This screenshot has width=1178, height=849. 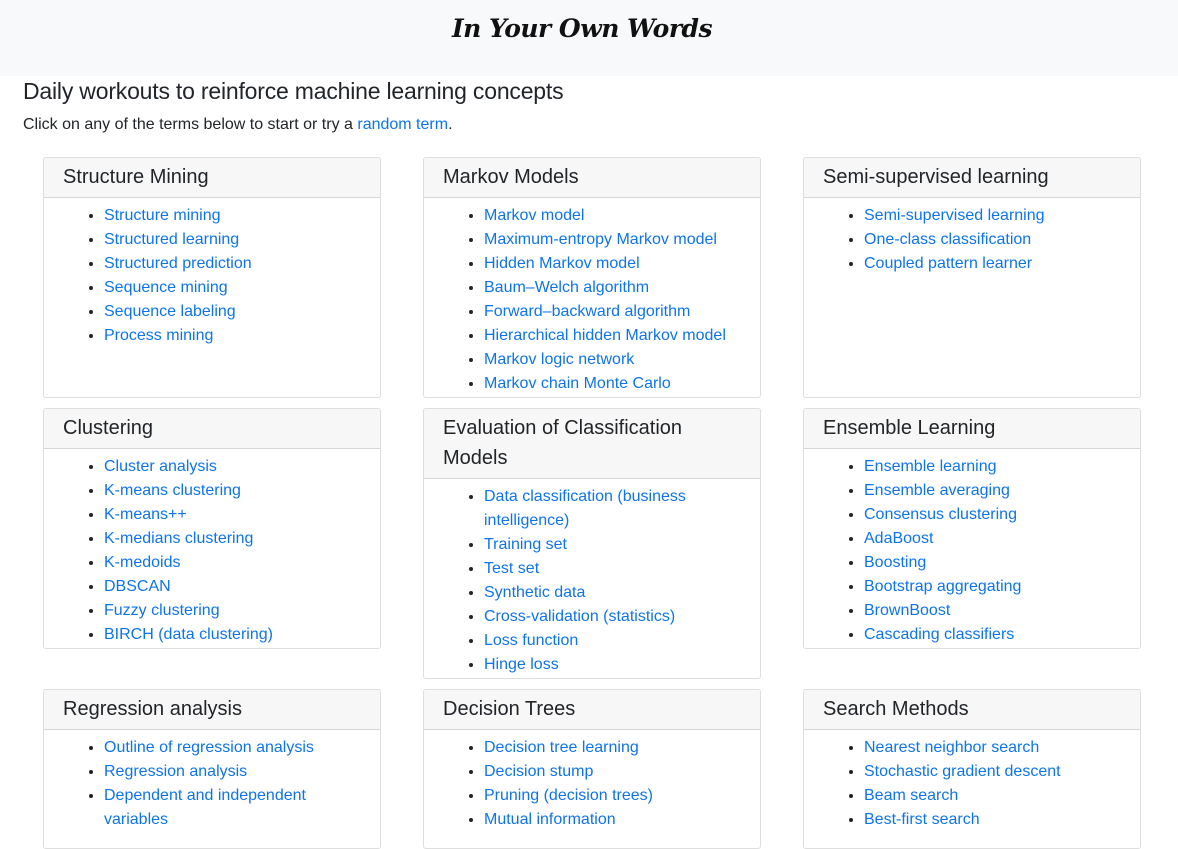 What do you see at coordinates (166, 287) in the screenshot?
I see `term-link: Sequence mining` at bounding box center [166, 287].